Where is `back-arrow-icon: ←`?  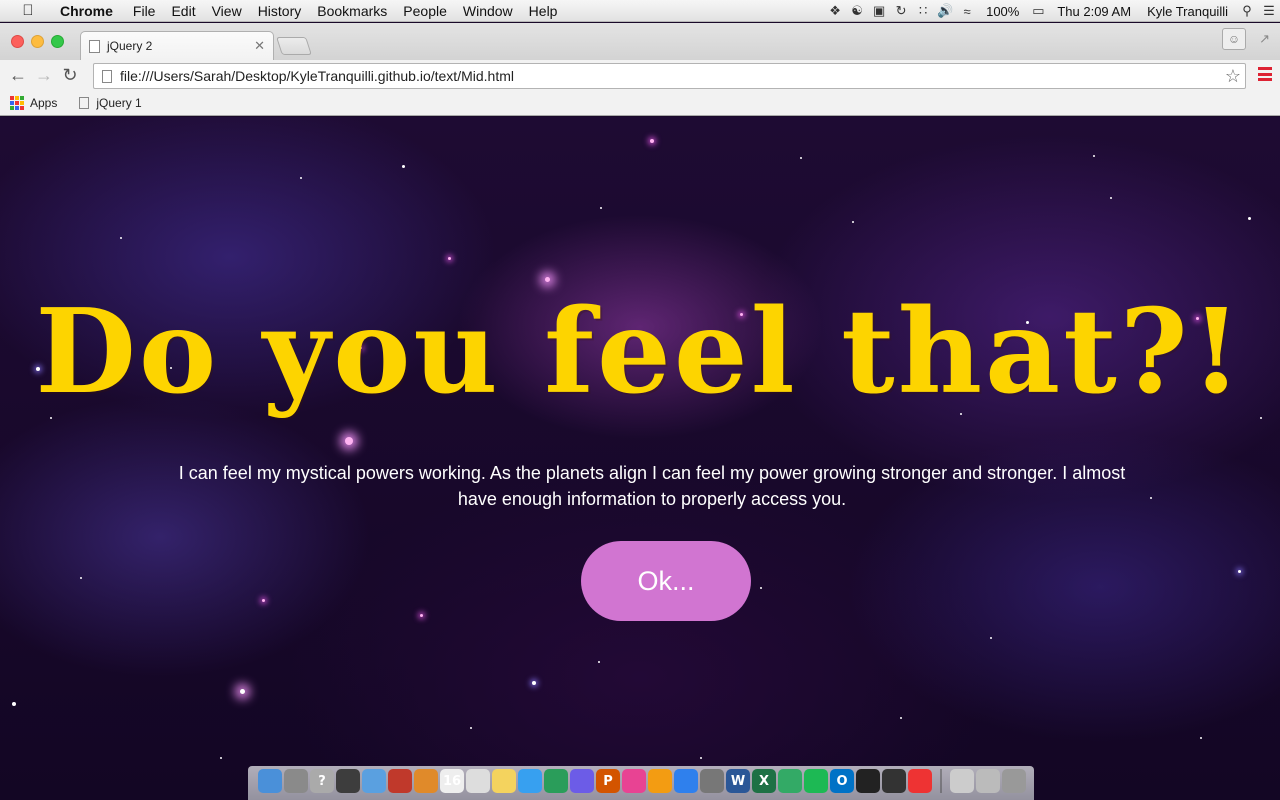
back-arrow-icon: ← is located at coordinates (18, 76).